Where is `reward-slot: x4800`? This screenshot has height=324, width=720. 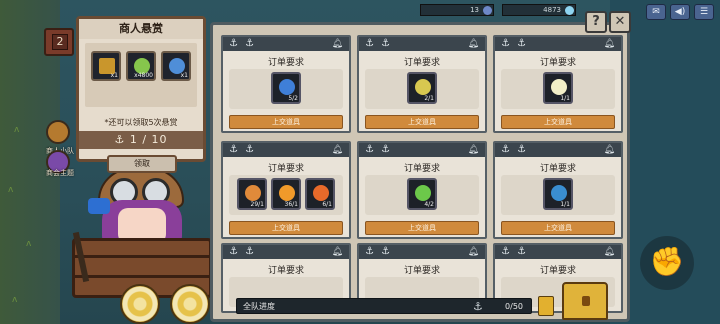 reward-slot: x4800 is located at coordinates (141, 66).